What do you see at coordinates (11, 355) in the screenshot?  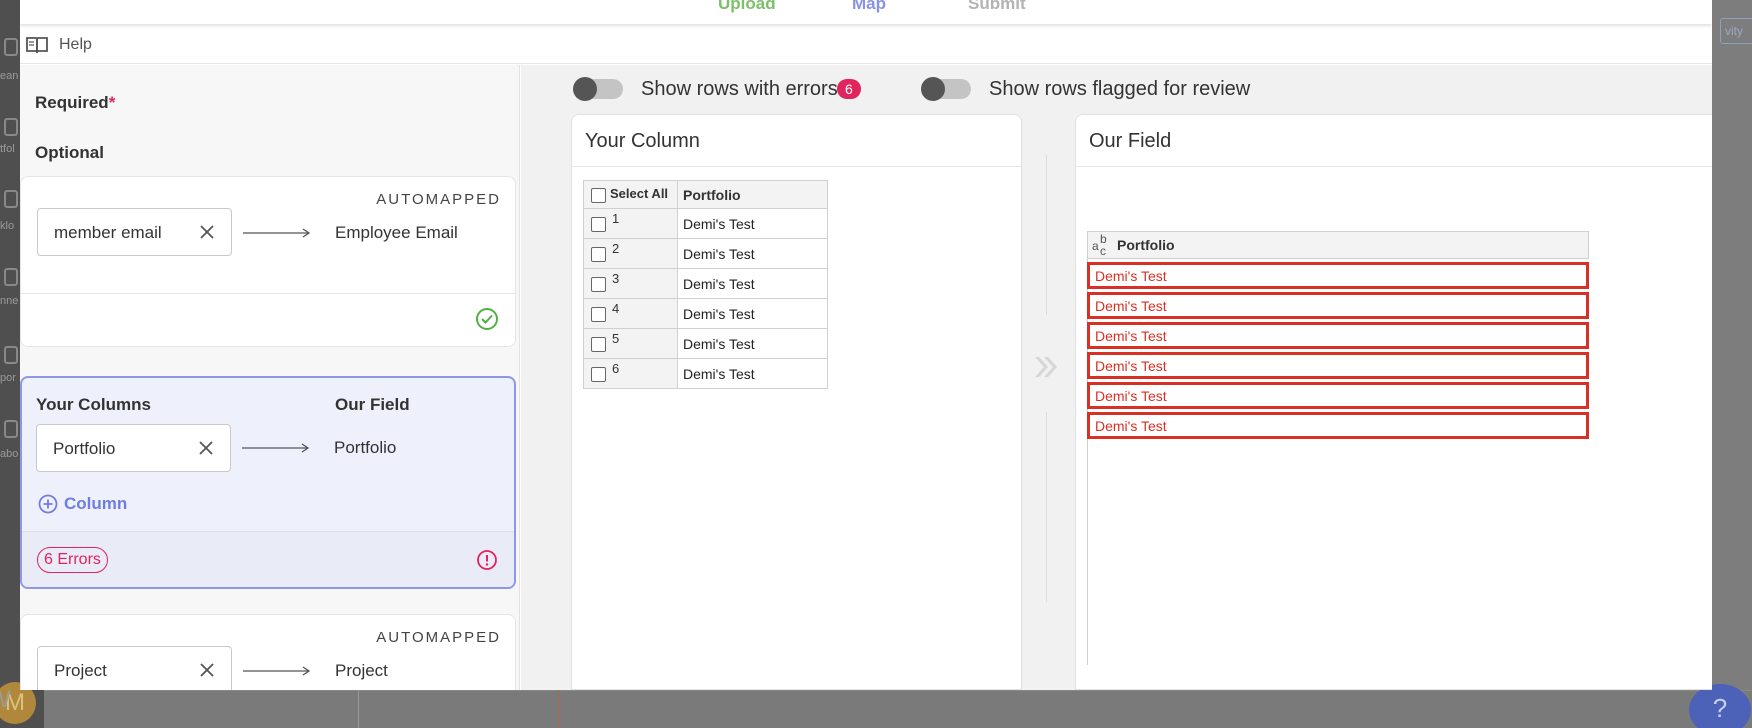 I see `report-icon` at bounding box center [11, 355].